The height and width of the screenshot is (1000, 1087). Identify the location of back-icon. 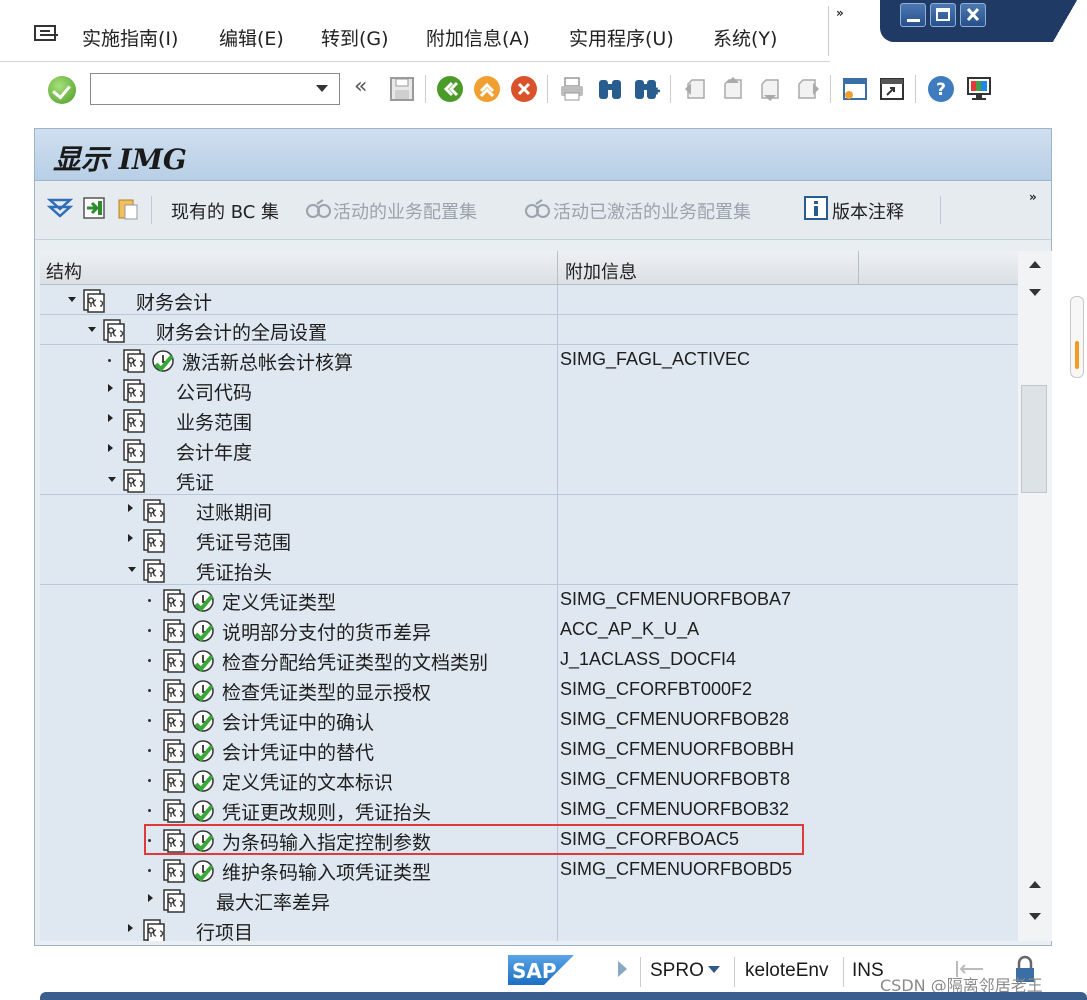
(450, 89).